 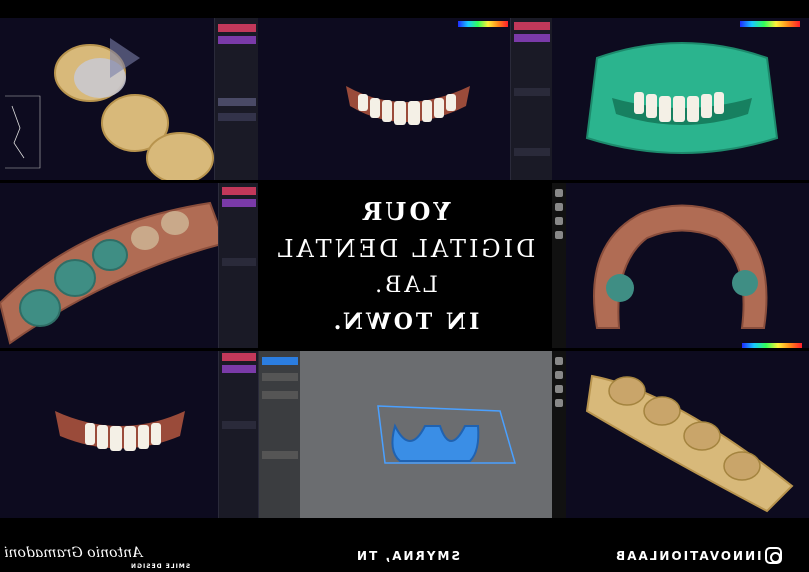 What do you see at coordinates (129, 265) in the screenshot?
I see `panel-lower-arch-prep` at bounding box center [129, 265].